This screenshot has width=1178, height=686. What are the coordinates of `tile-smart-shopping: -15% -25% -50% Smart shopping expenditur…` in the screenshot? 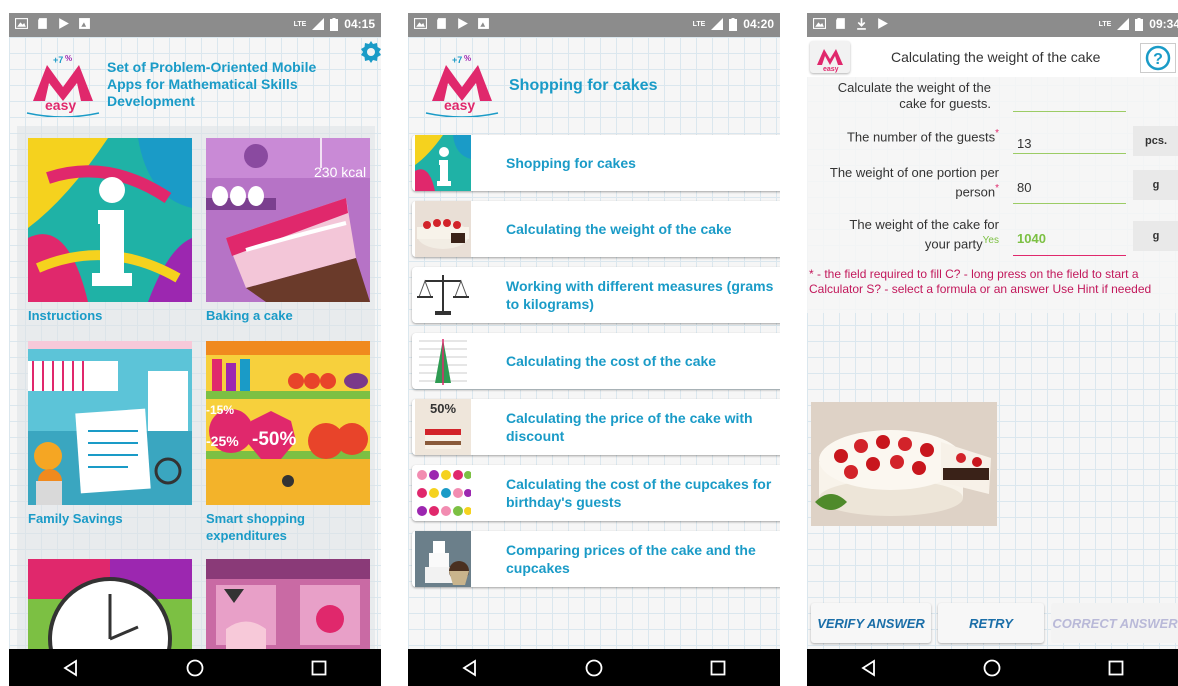 It's located at (288, 442).